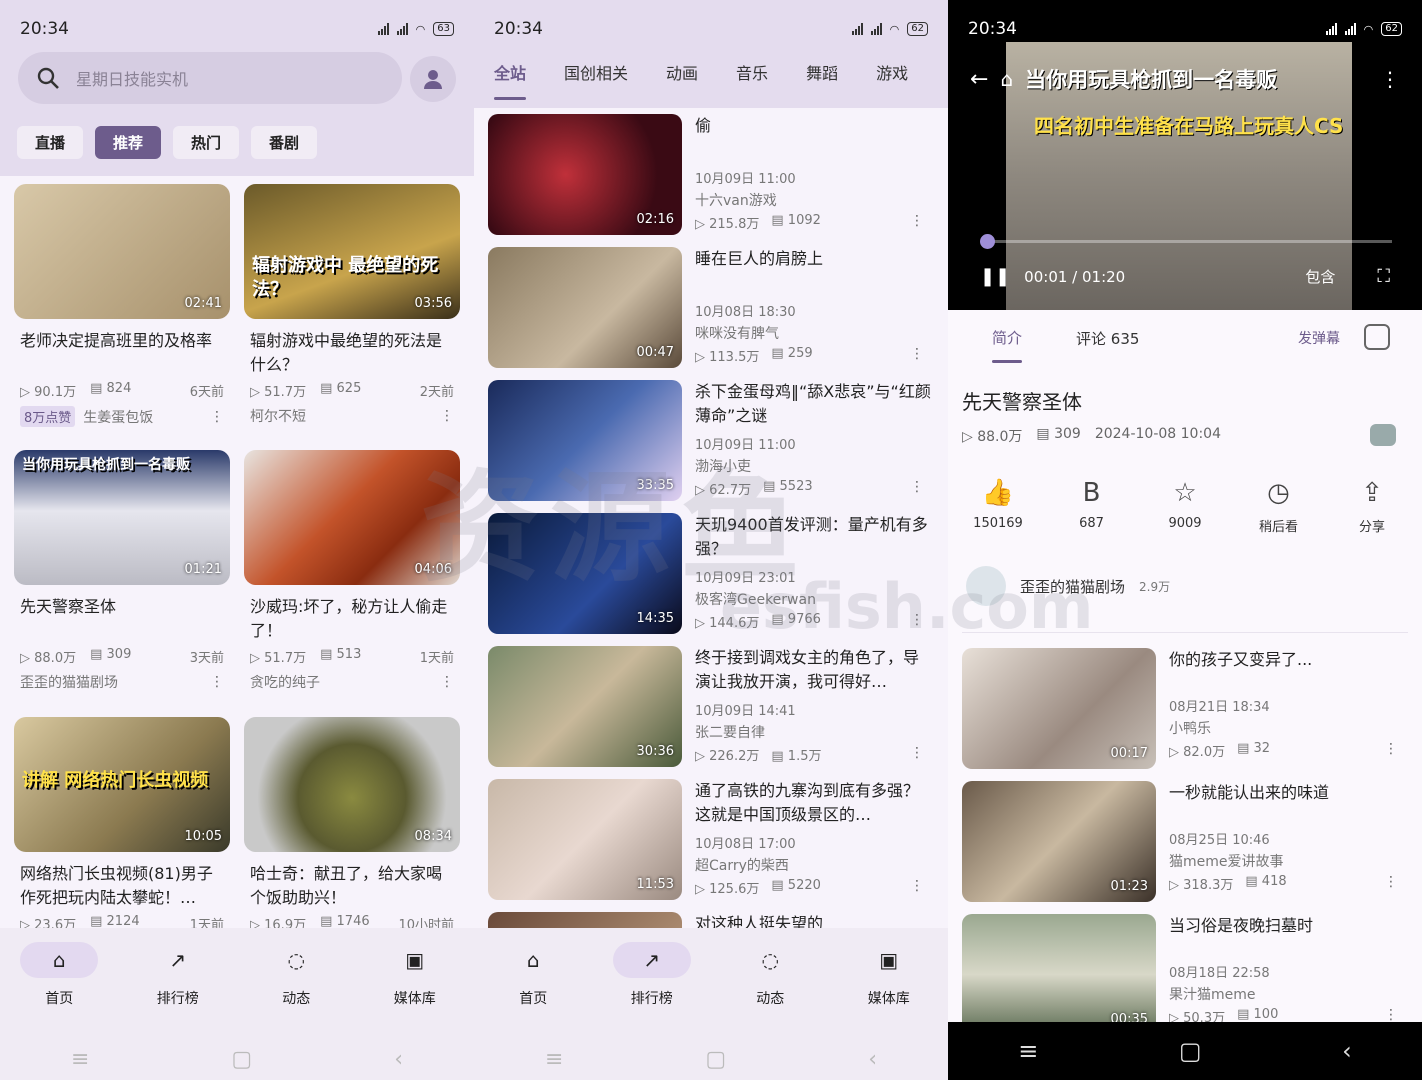  Describe the element at coordinates (1059, 708) in the screenshot. I see `video-thumbnail: 00:17` at that location.